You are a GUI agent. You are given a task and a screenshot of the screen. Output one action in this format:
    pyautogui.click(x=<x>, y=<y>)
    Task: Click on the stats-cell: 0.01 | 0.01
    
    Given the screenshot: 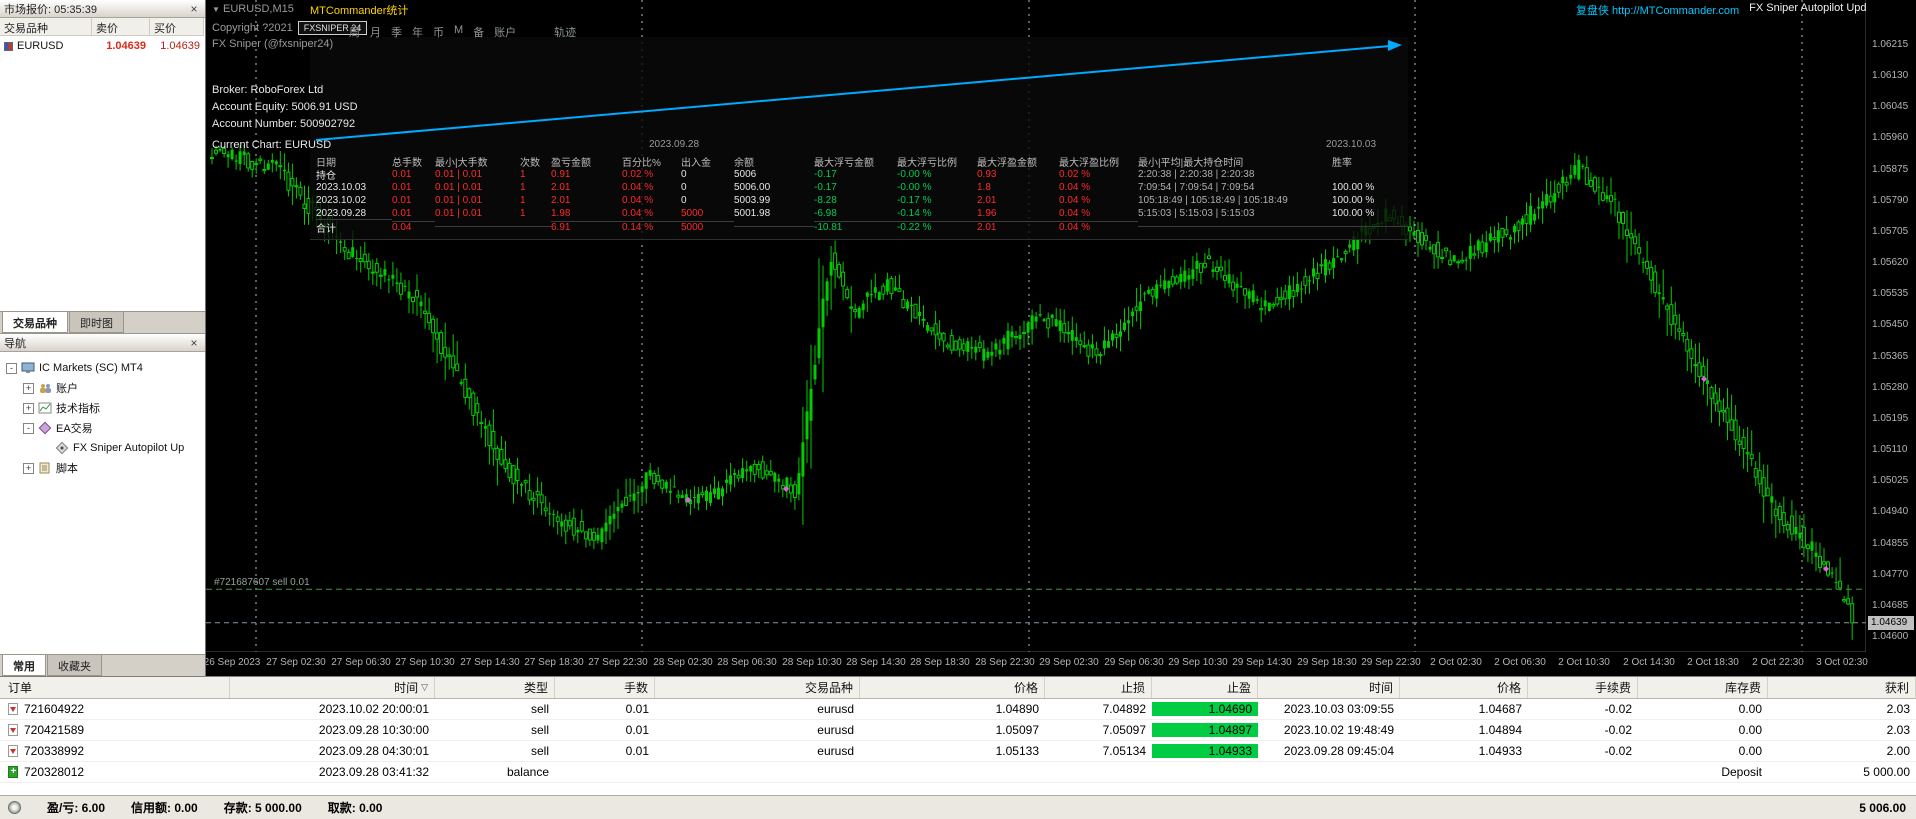 What is the action you would take?
    pyautogui.click(x=459, y=213)
    